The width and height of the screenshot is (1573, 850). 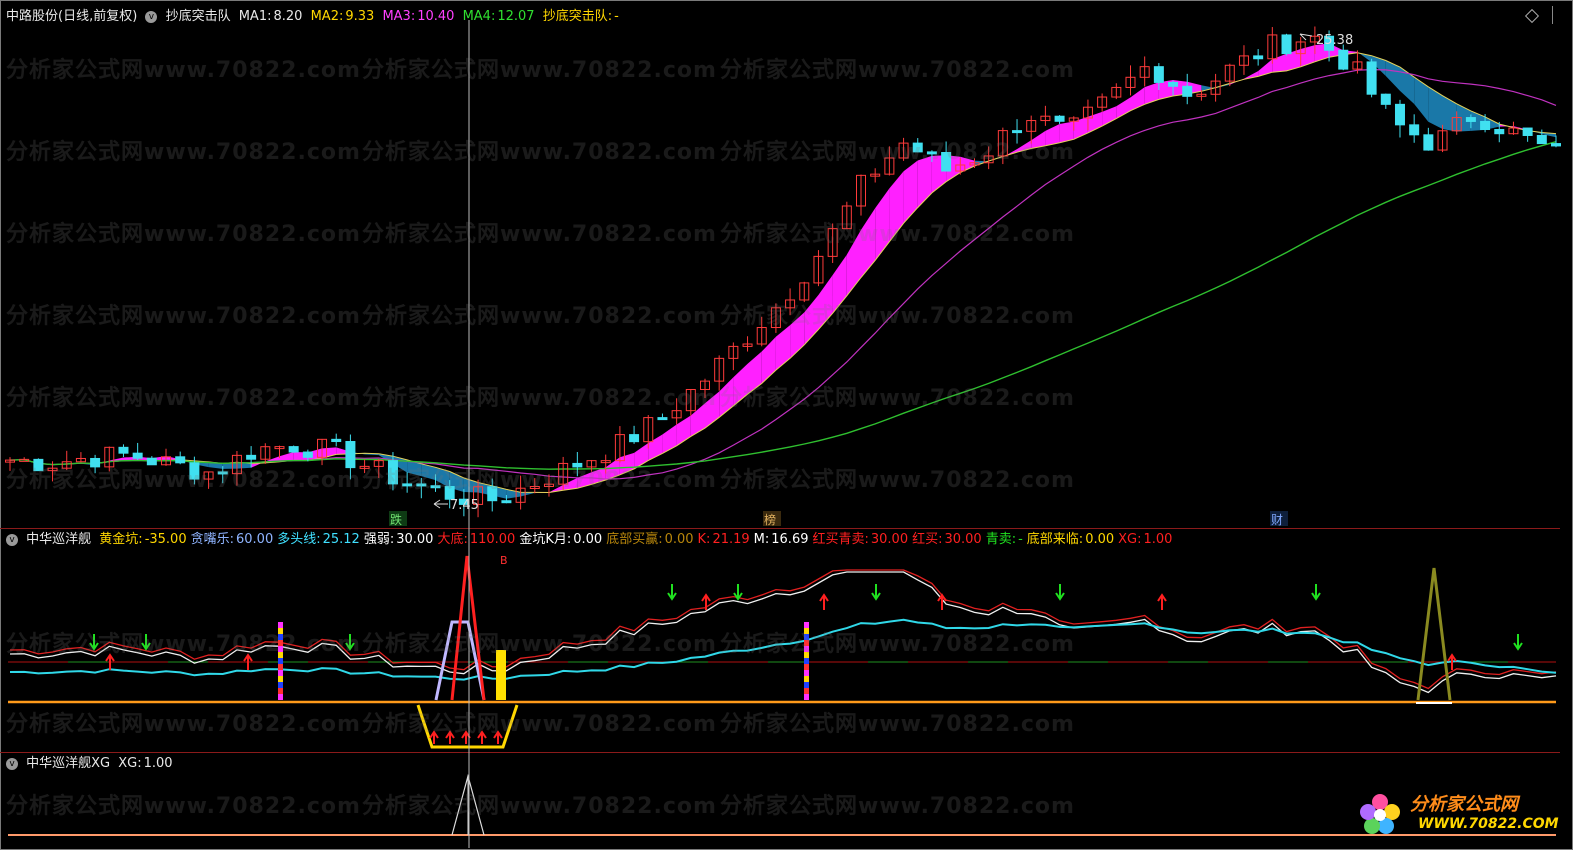 I want to click on low-arrow-icon, so click(x=440, y=504).